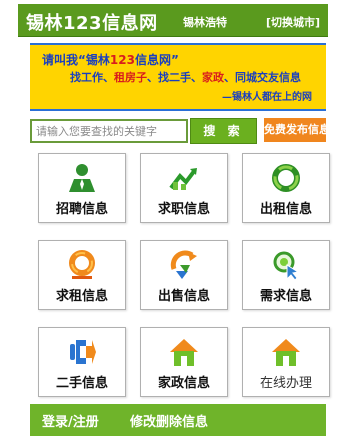 The width and height of the screenshot is (344, 440). Describe the element at coordinates (183, 264) in the screenshot. I see `sale-arrow-icon` at that location.